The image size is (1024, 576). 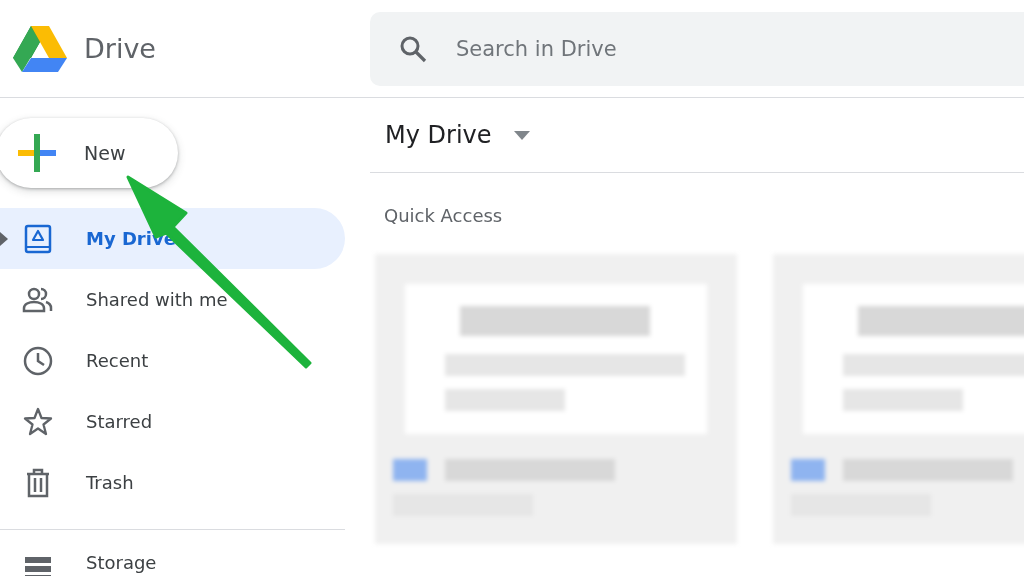 I want to click on page-title: My Drive, so click(x=438, y=135).